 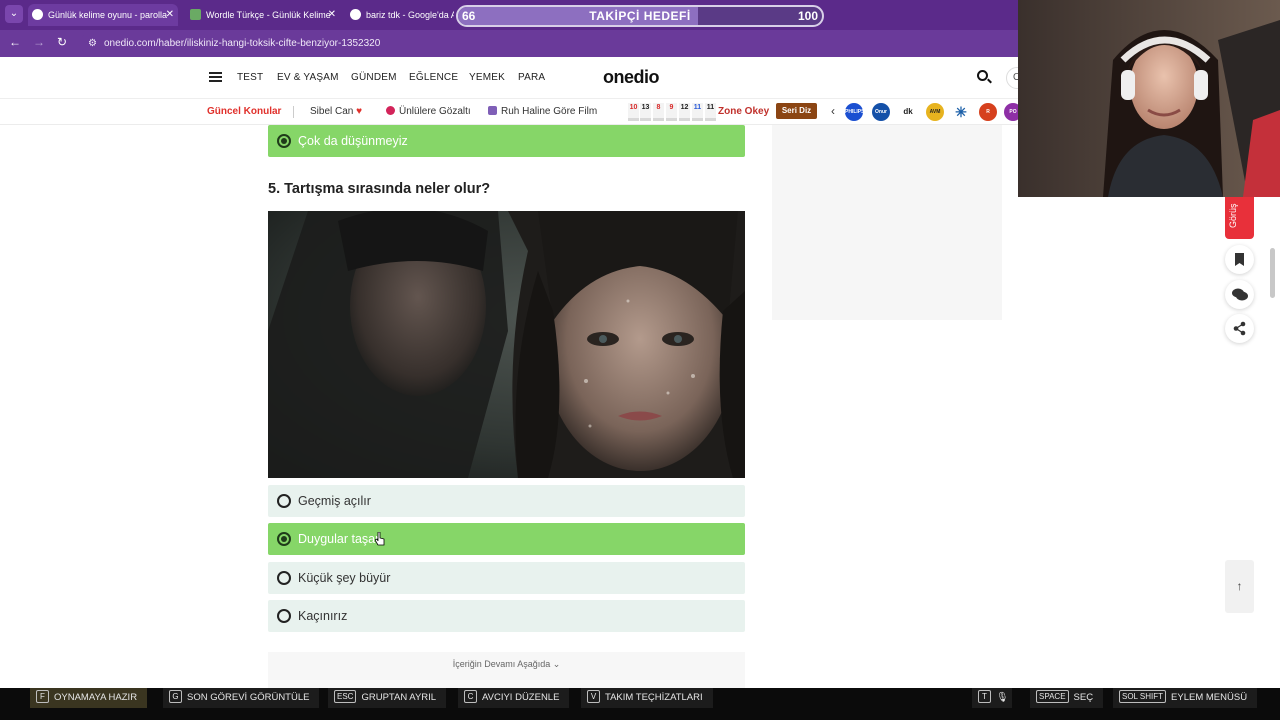 What do you see at coordinates (961, 112) in the screenshot?
I see `brand-star-icon: ✳` at bounding box center [961, 112].